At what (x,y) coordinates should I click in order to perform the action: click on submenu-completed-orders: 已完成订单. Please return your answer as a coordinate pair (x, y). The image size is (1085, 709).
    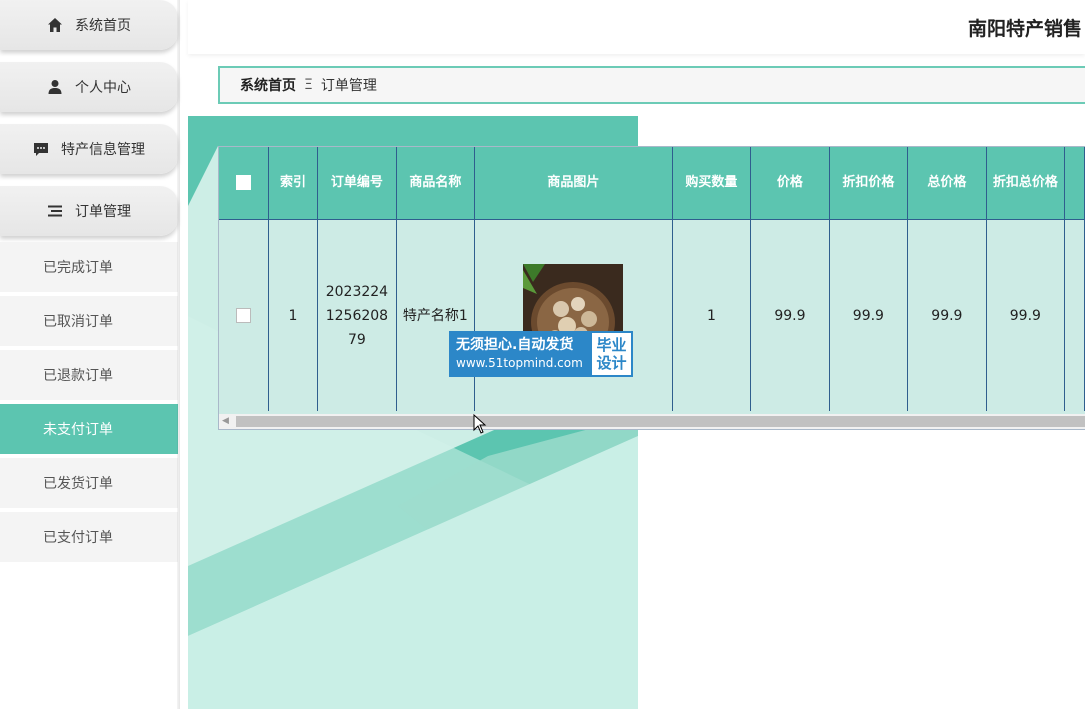
    Looking at the image, I should click on (89, 267).